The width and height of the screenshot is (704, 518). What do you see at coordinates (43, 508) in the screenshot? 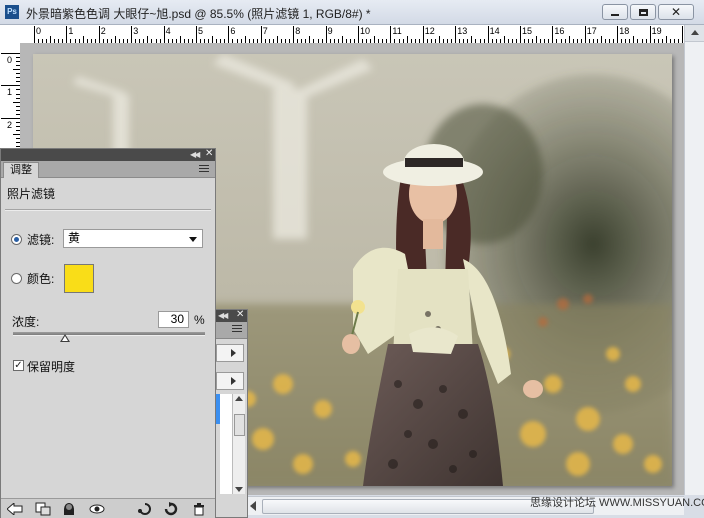
I see `clip-layer-icon` at bounding box center [43, 508].